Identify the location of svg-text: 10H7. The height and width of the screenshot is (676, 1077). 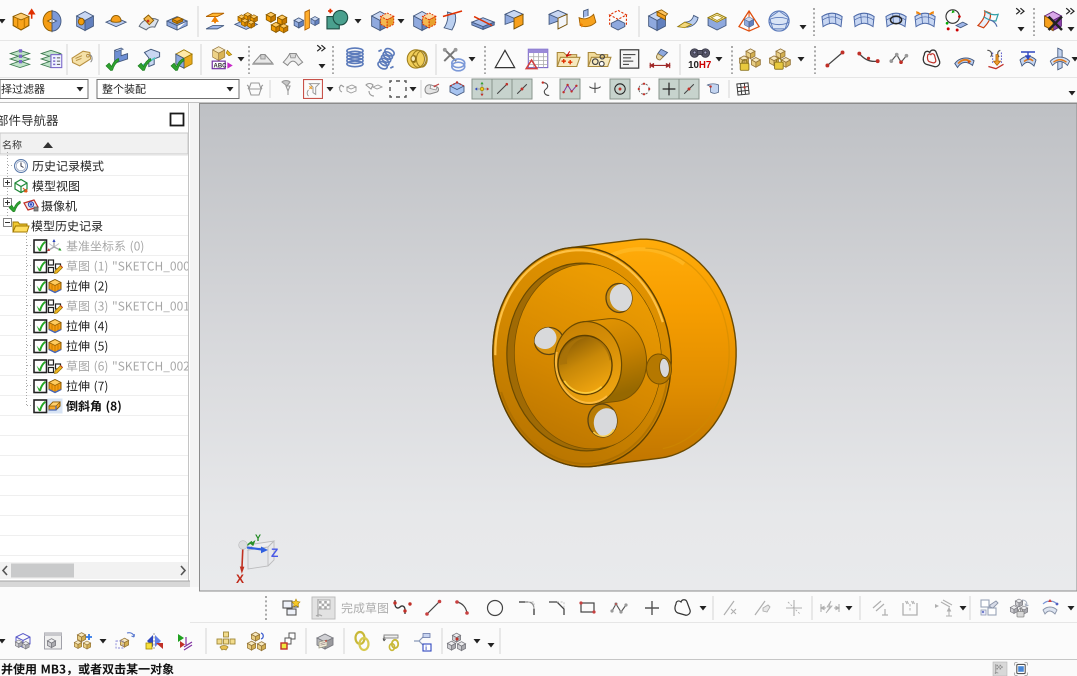
(699, 65).